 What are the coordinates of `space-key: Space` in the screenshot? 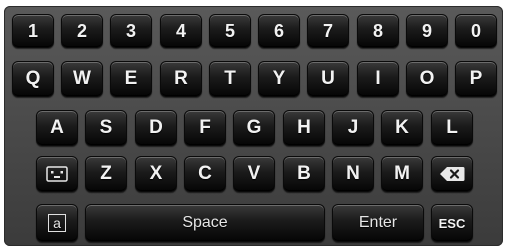 It's located at (205, 223).